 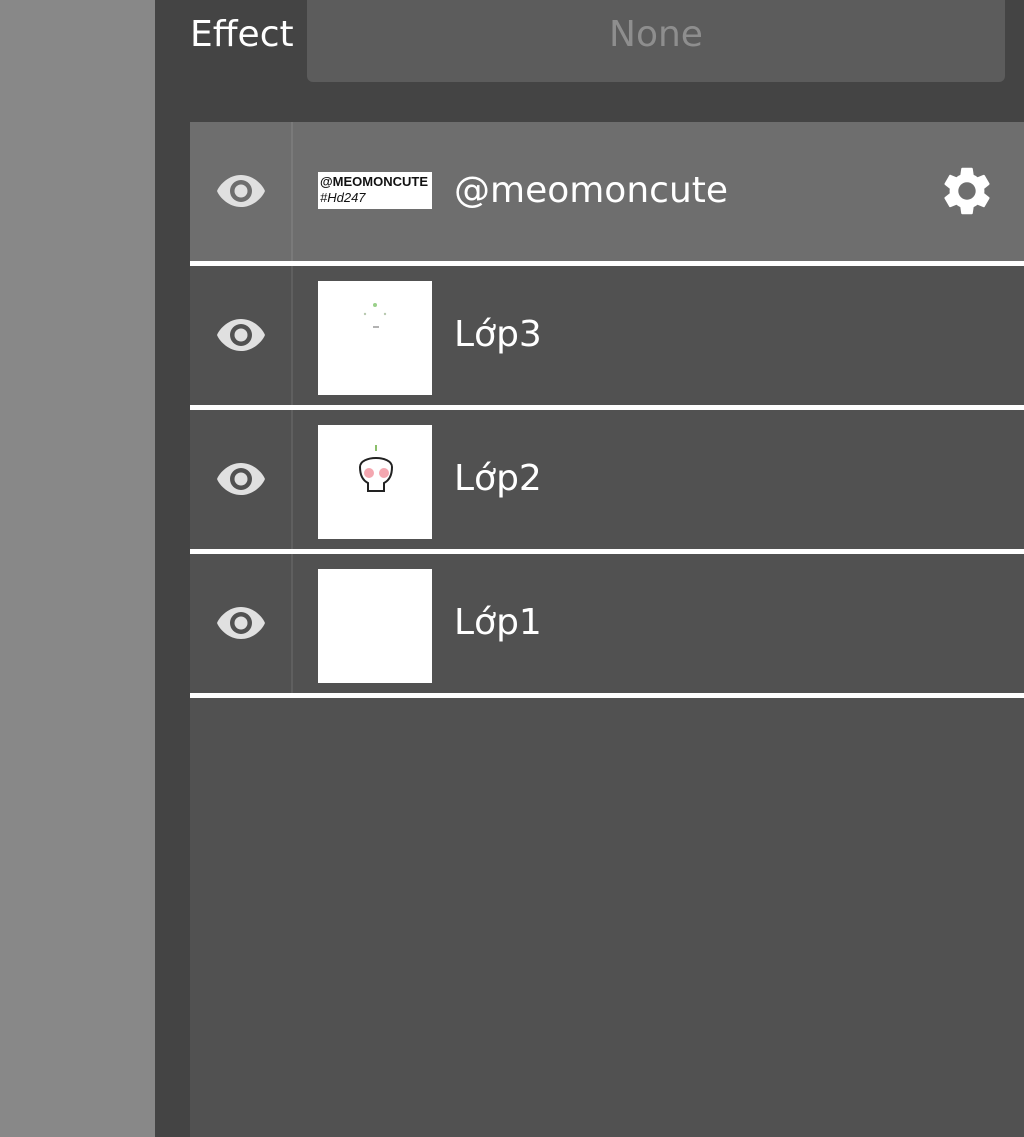 I want to click on layer-row-lop1: Lớp1, so click(x=607, y=626).